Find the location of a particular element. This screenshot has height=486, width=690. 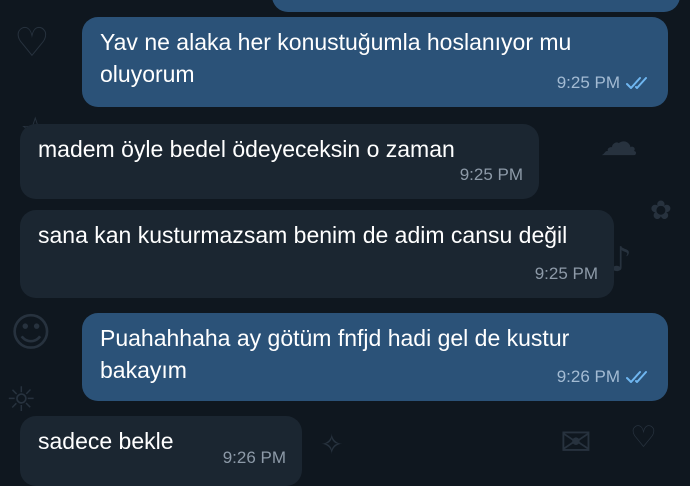

smile-doodle-icon: ☺ is located at coordinates (31, 333).